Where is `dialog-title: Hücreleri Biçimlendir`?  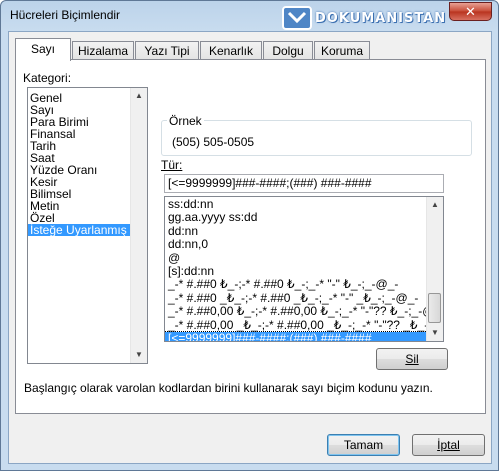
dialog-title: Hücreleri Biçimlendir is located at coordinates (65, 15).